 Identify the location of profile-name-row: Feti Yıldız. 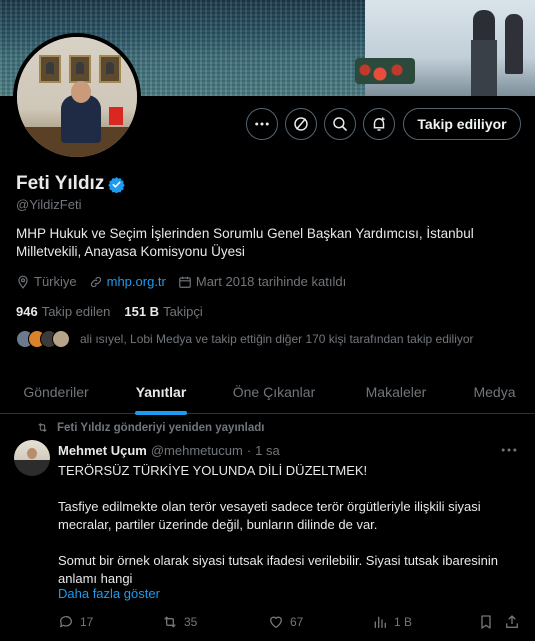
(71, 184).